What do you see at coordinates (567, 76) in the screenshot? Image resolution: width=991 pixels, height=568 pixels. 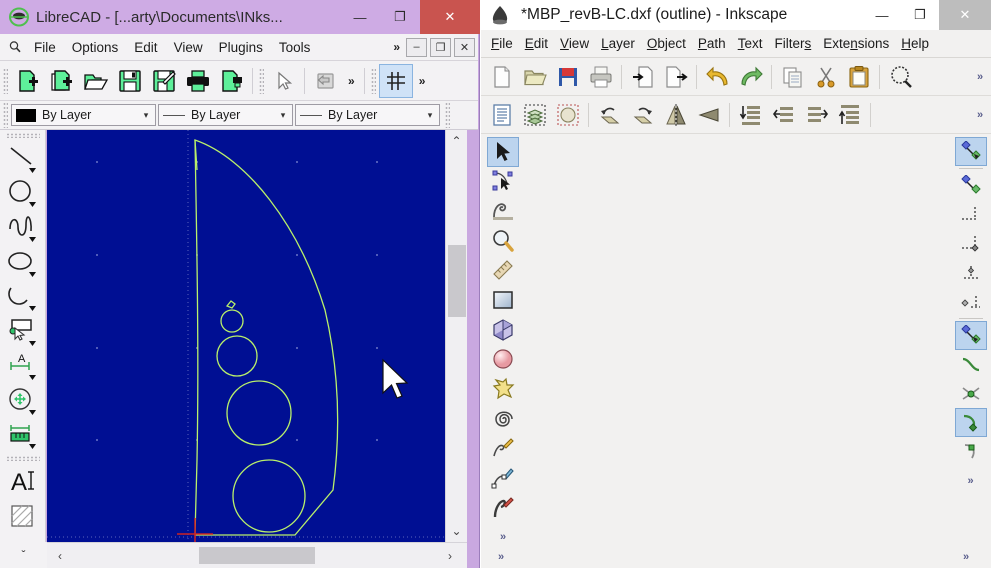 I see `save-document-icon` at bounding box center [567, 76].